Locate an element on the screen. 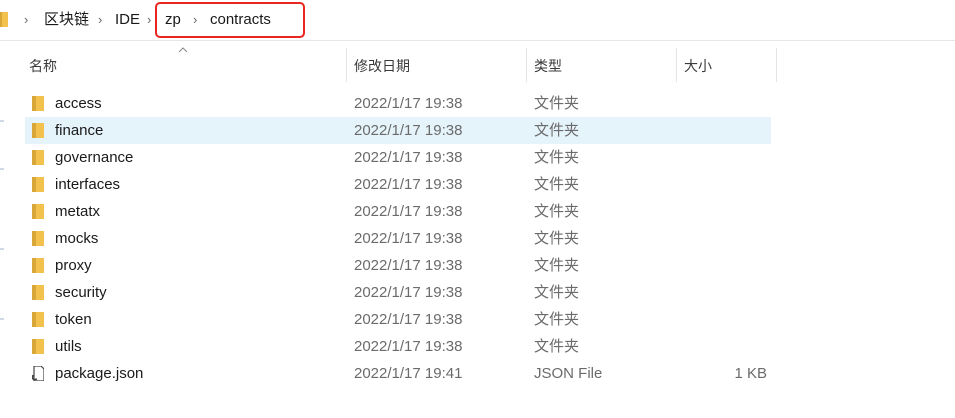 Image resolution: width=955 pixels, height=418 pixels. file-name: finance is located at coordinates (79, 130).